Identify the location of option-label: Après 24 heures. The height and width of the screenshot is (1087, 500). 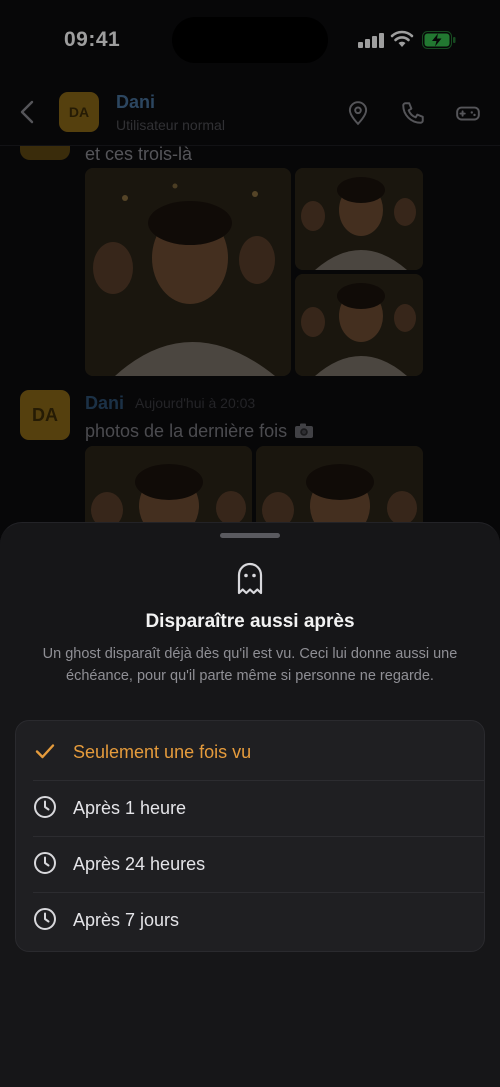
(139, 864).